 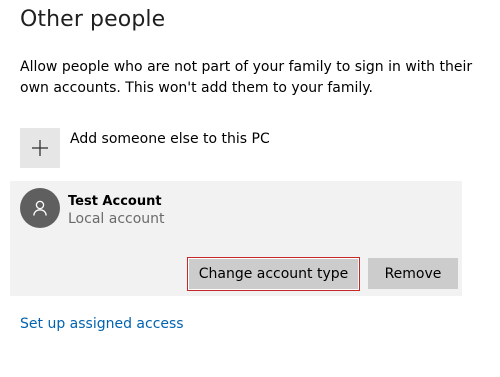 I want to click on add-someone-button: Add someone else to this PC, so click(x=145, y=148).